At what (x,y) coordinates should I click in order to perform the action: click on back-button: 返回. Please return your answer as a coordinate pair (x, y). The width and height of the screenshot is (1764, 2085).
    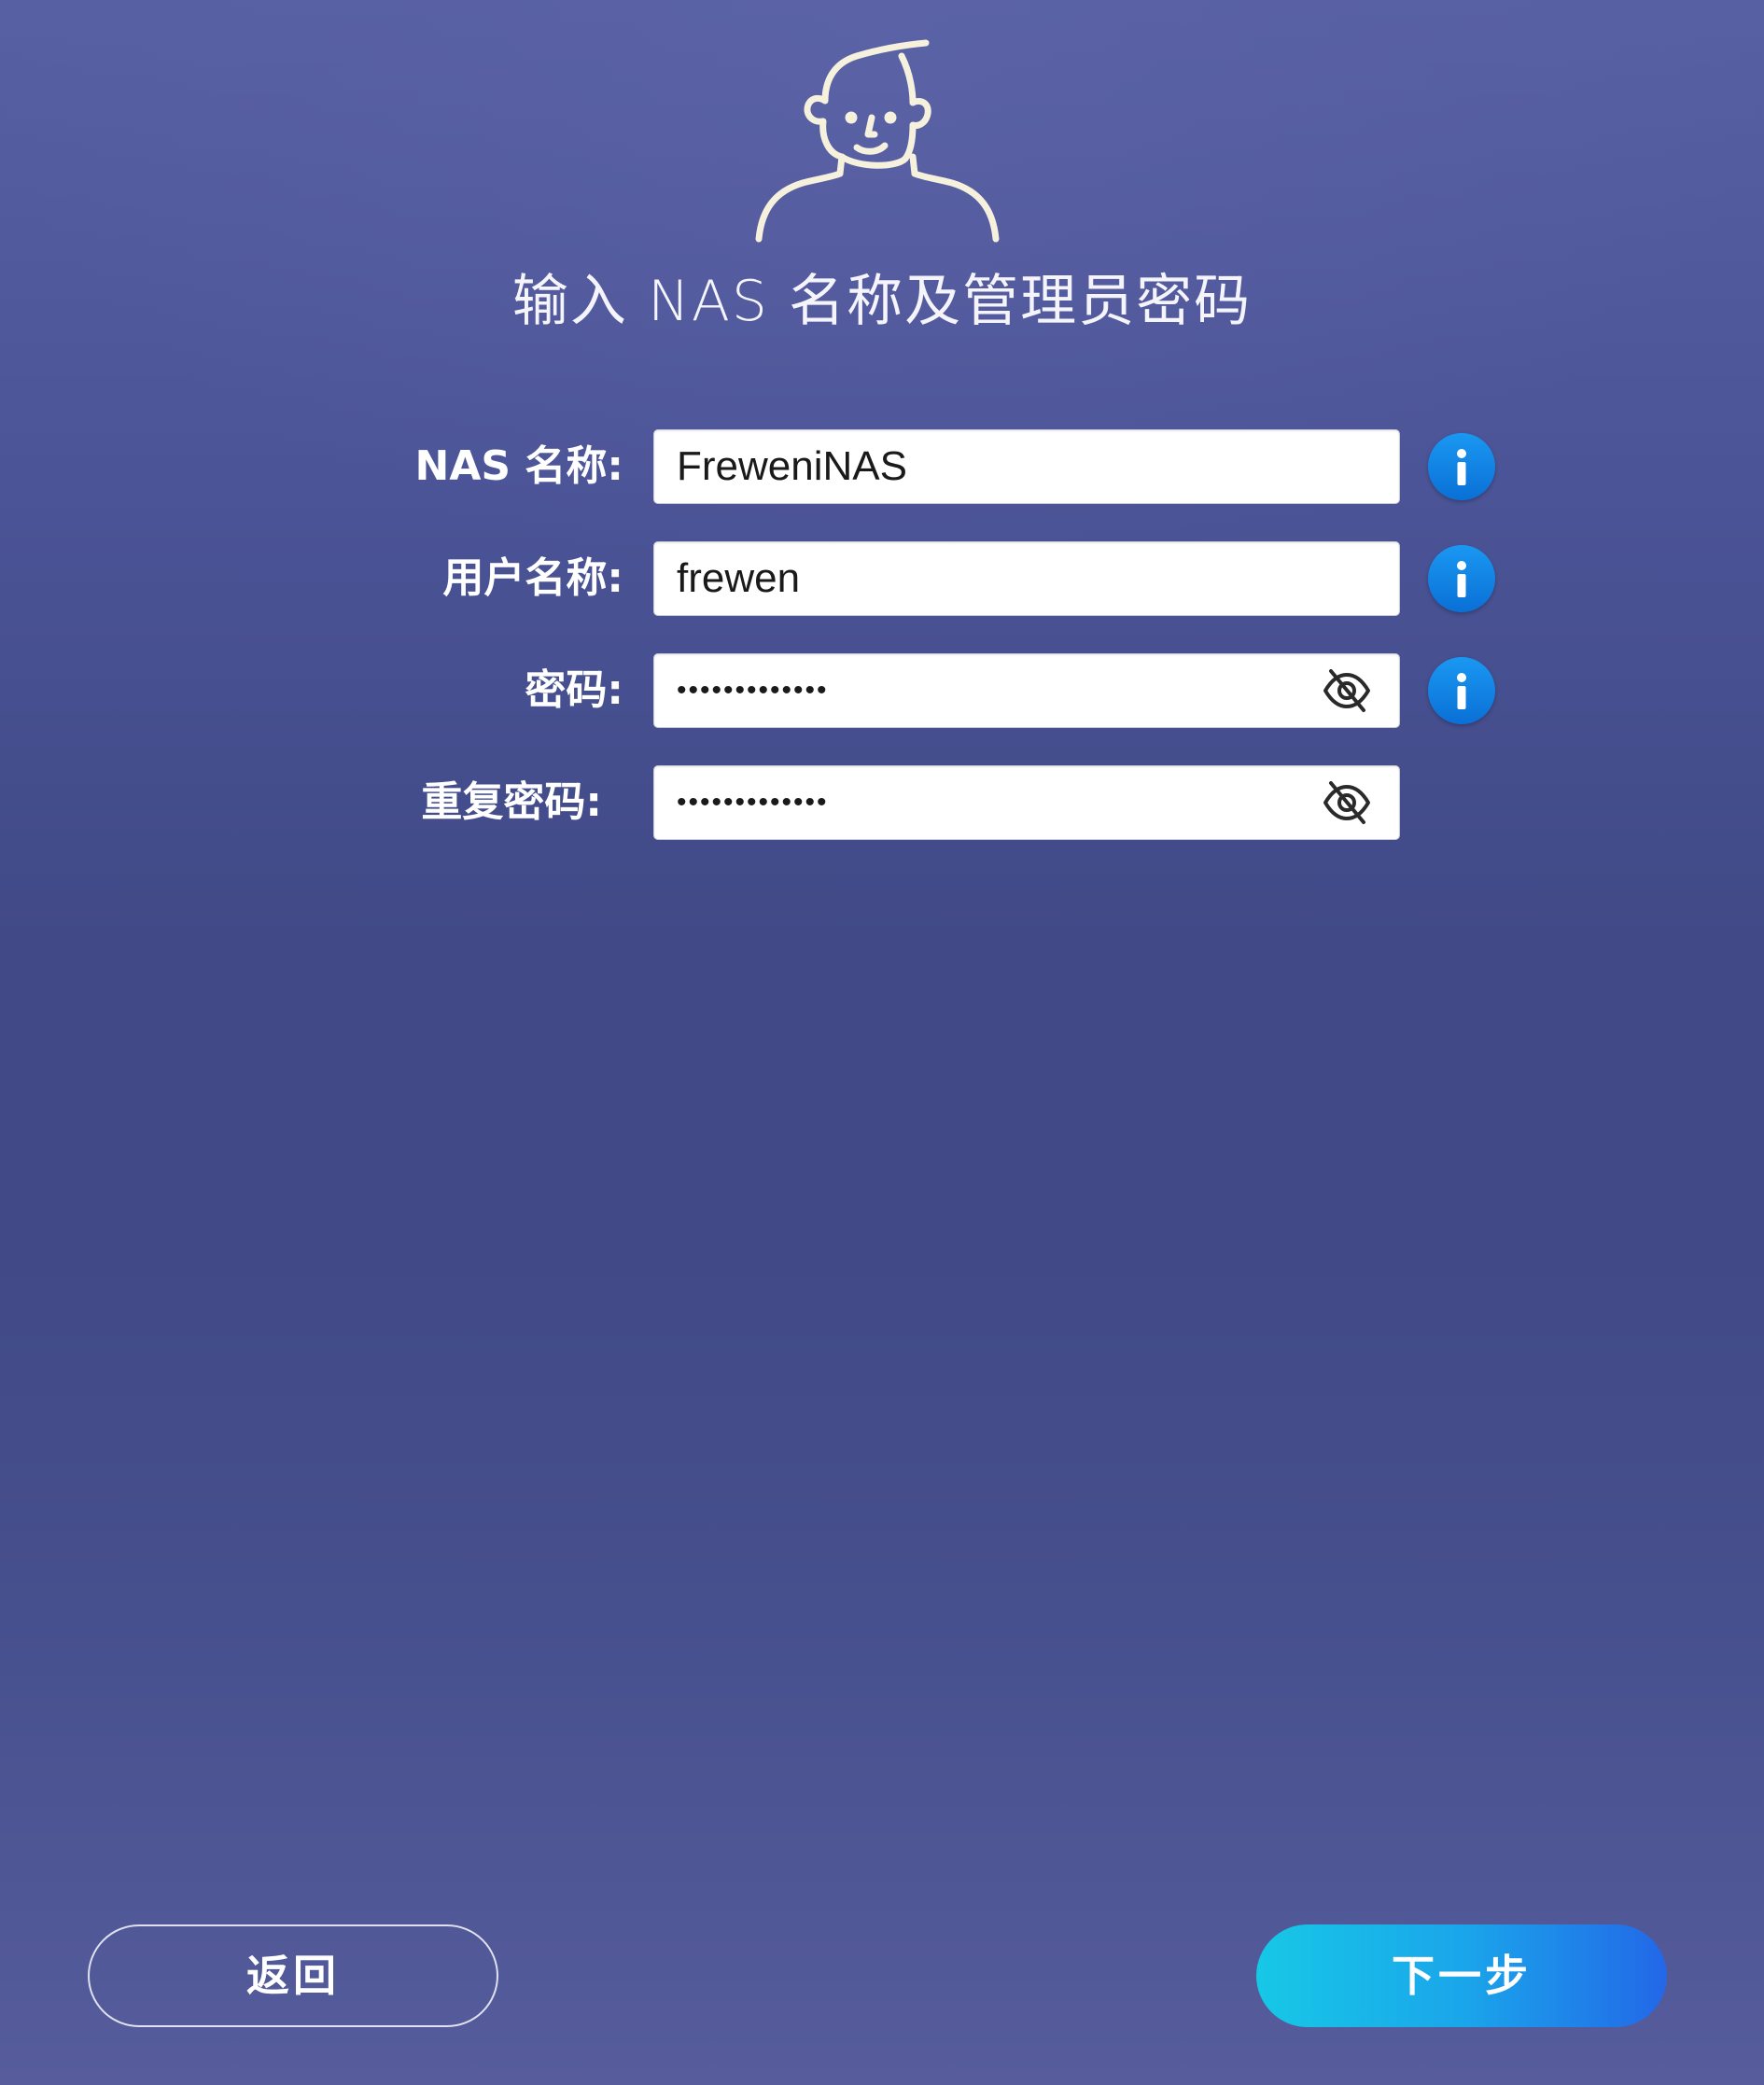
    Looking at the image, I should click on (293, 1975).